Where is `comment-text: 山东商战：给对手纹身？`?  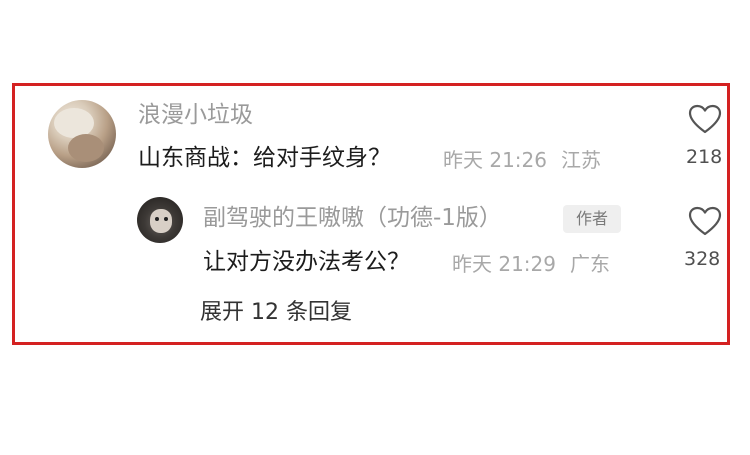 comment-text: 山东商战：给对手纹身？ is located at coordinates (264, 158).